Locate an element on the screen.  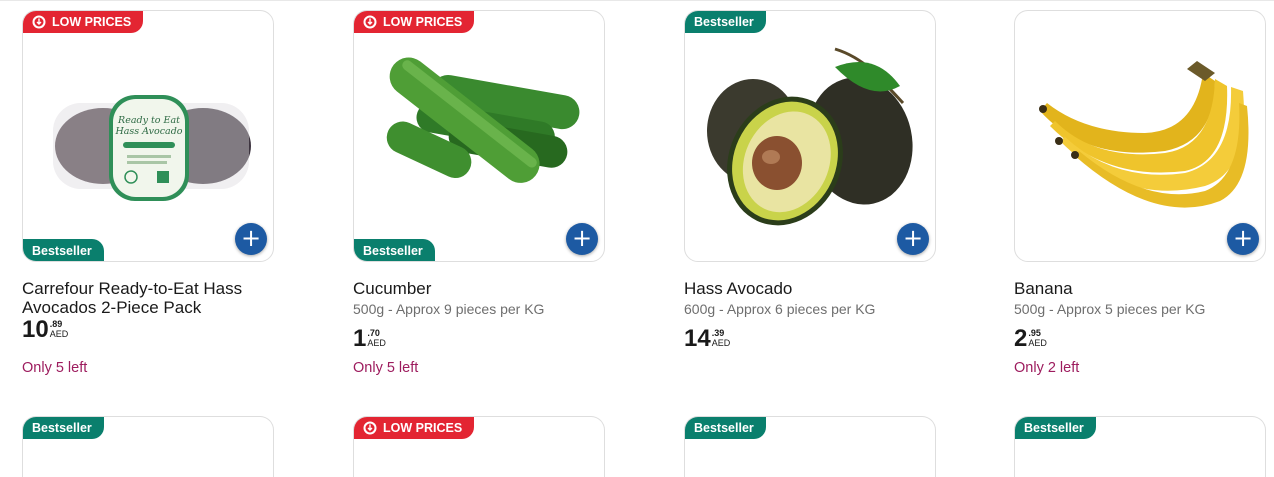
product-price: 10 .89 AED is located at coordinates (45, 330).